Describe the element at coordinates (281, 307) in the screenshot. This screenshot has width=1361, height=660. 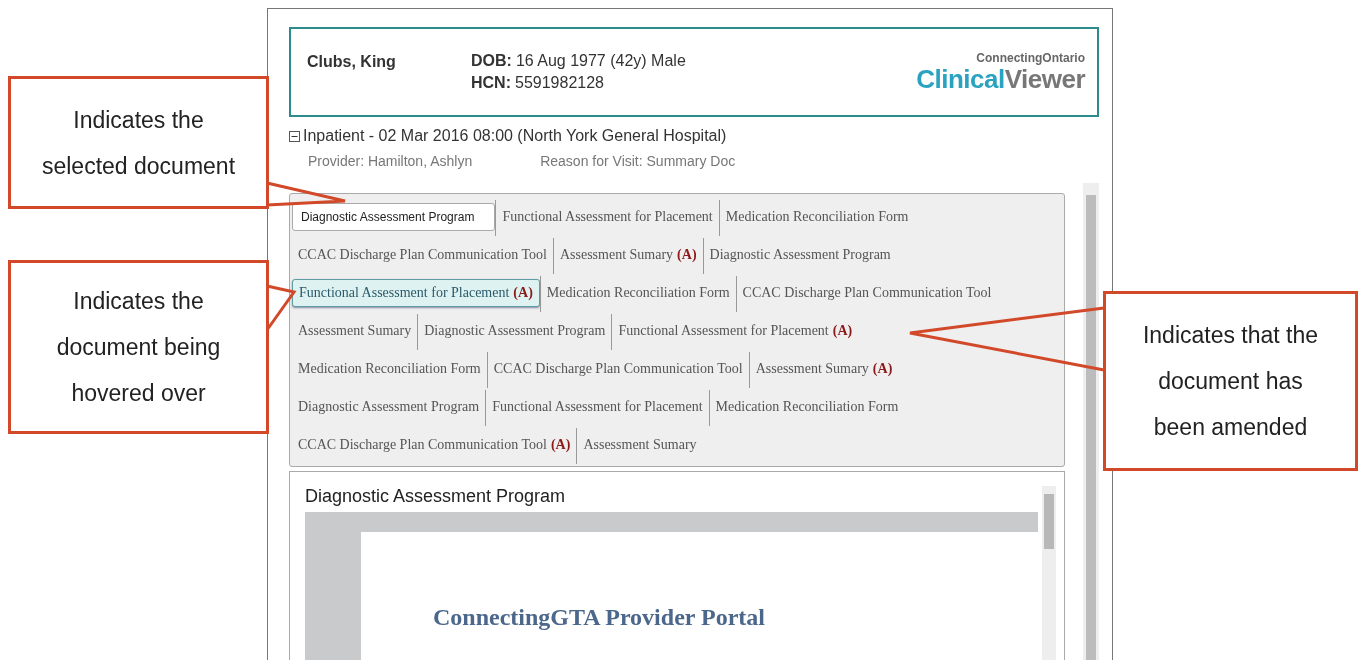
I see `leader-line` at that location.